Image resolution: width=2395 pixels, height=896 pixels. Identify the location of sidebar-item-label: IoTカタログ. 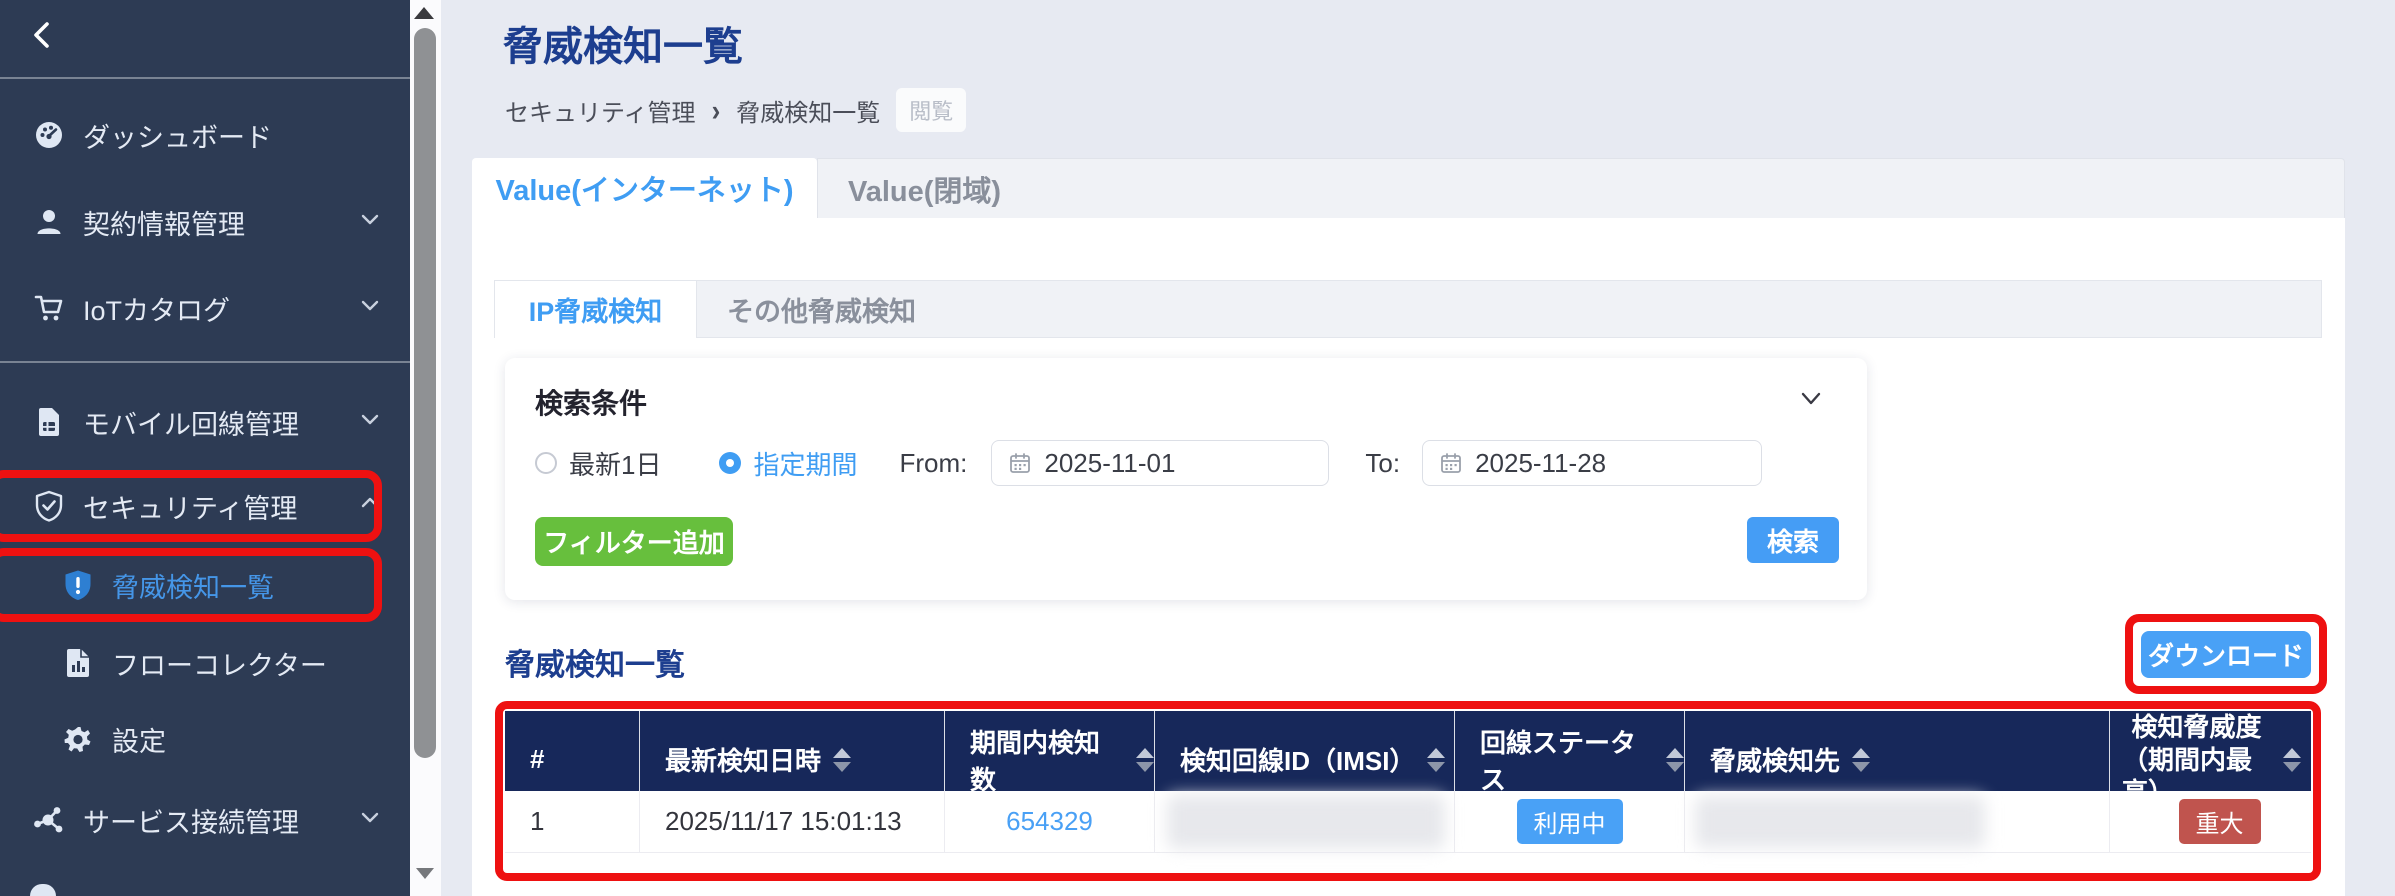
(157, 310).